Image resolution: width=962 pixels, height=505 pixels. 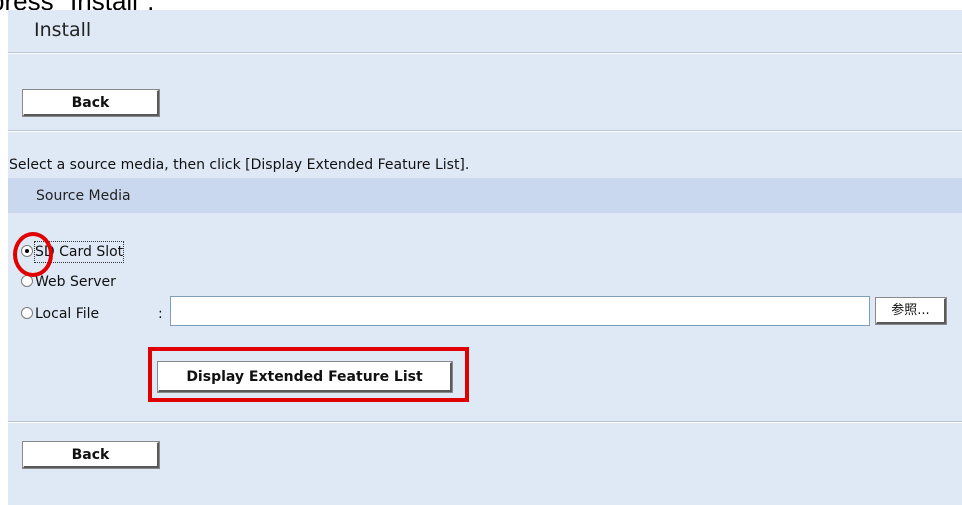 I want to click on back-button-bottom: Back, so click(x=91, y=455).